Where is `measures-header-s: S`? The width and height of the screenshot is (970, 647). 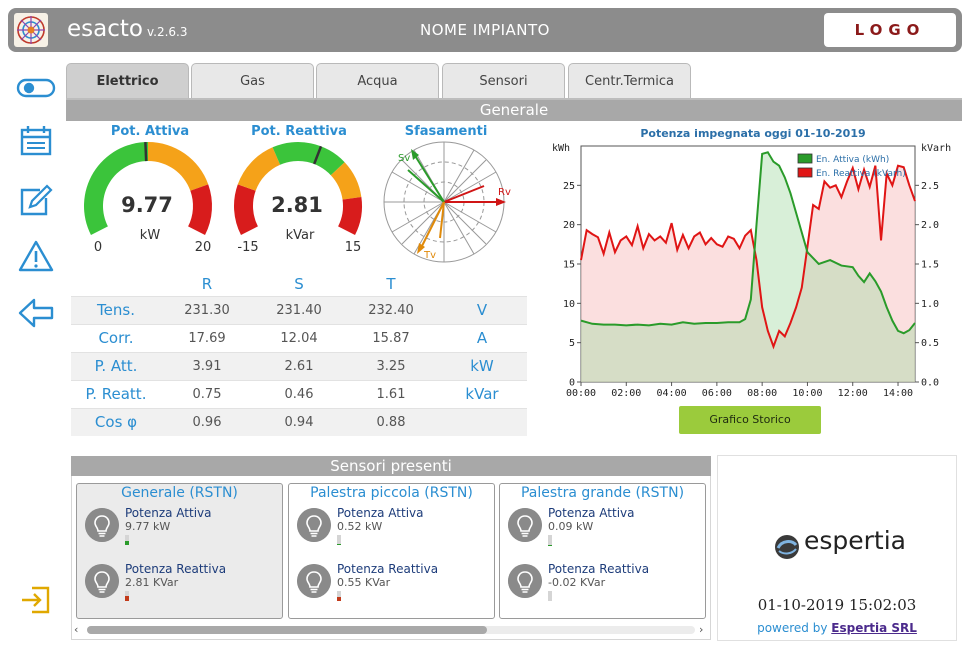
measures-header-s: S is located at coordinates (299, 283).